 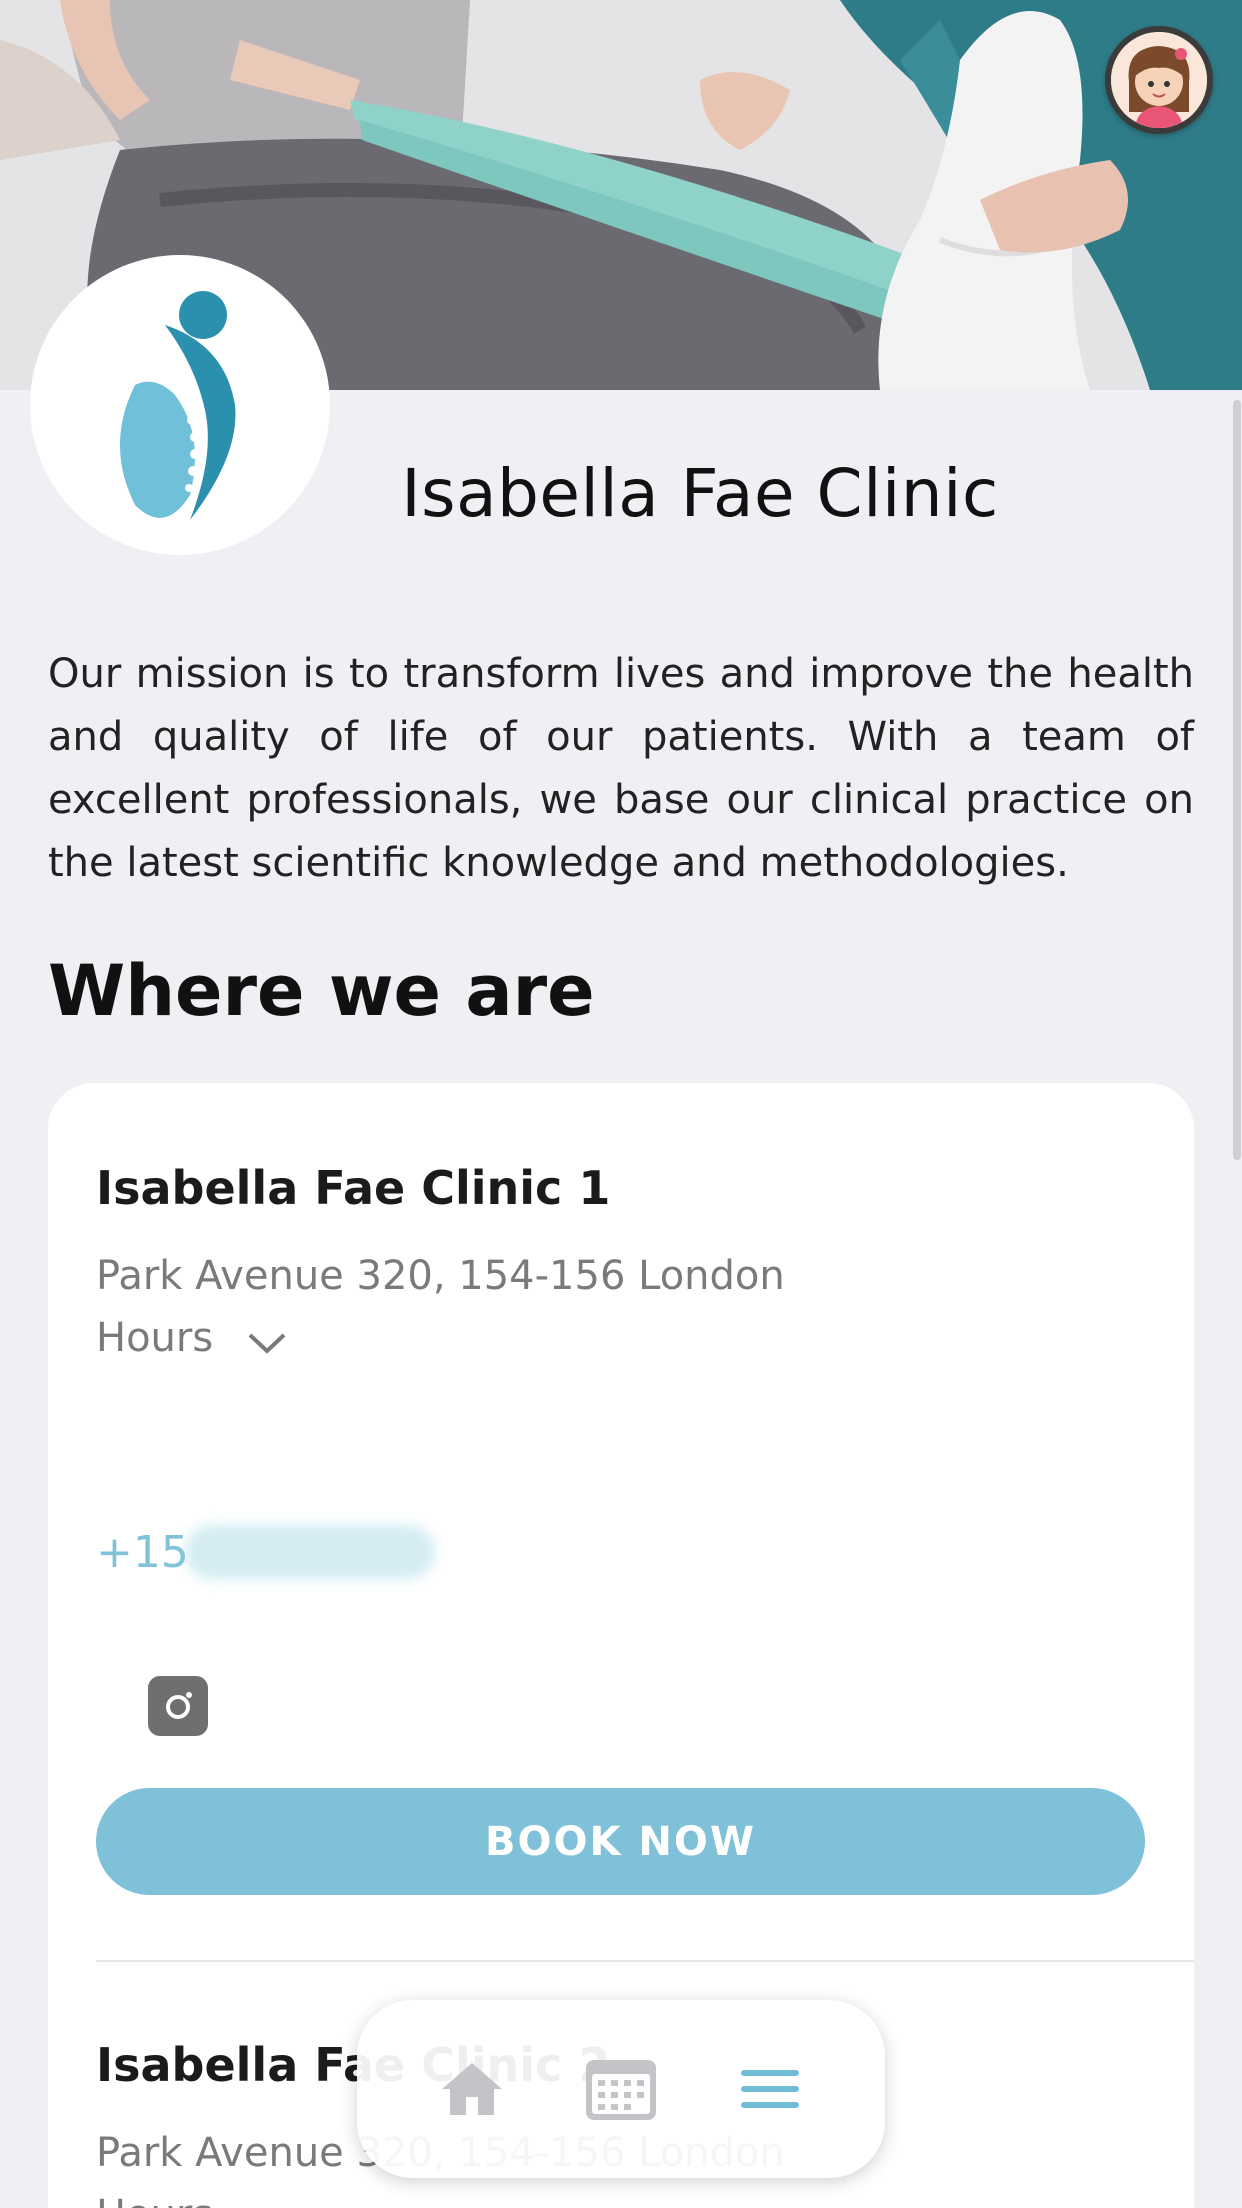 I want to click on clinic-name: Isabella Fae Clinic, so click(x=700, y=493).